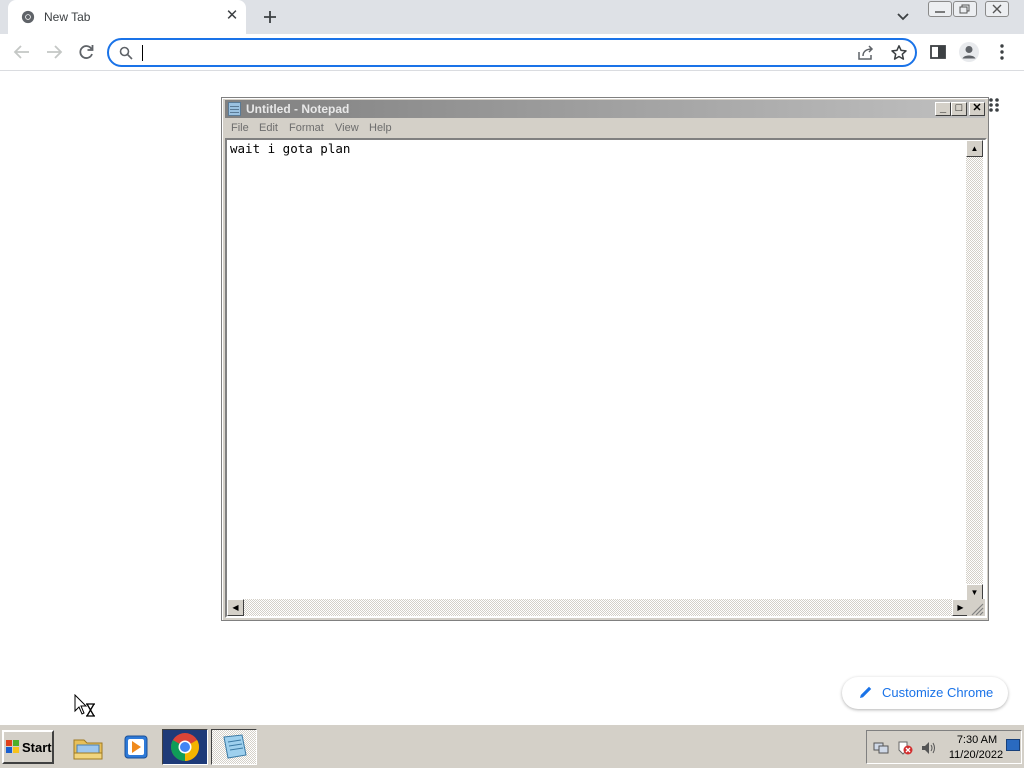  Describe the element at coordinates (974, 148) in the screenshot. I see `scroll-up-button: ▲` at that location.